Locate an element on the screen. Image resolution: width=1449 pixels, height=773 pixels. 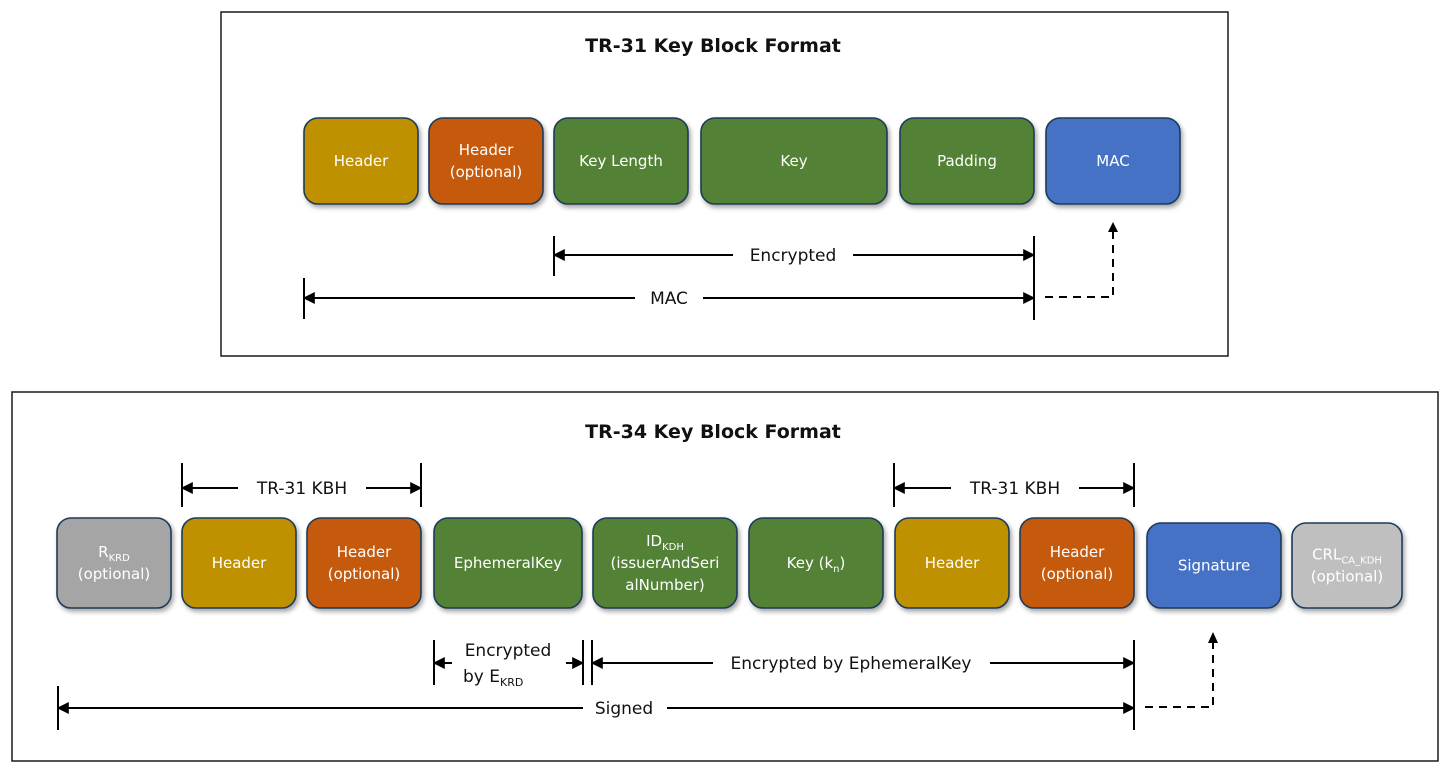
block-label: Key Length is located at coordinates (621, 161).